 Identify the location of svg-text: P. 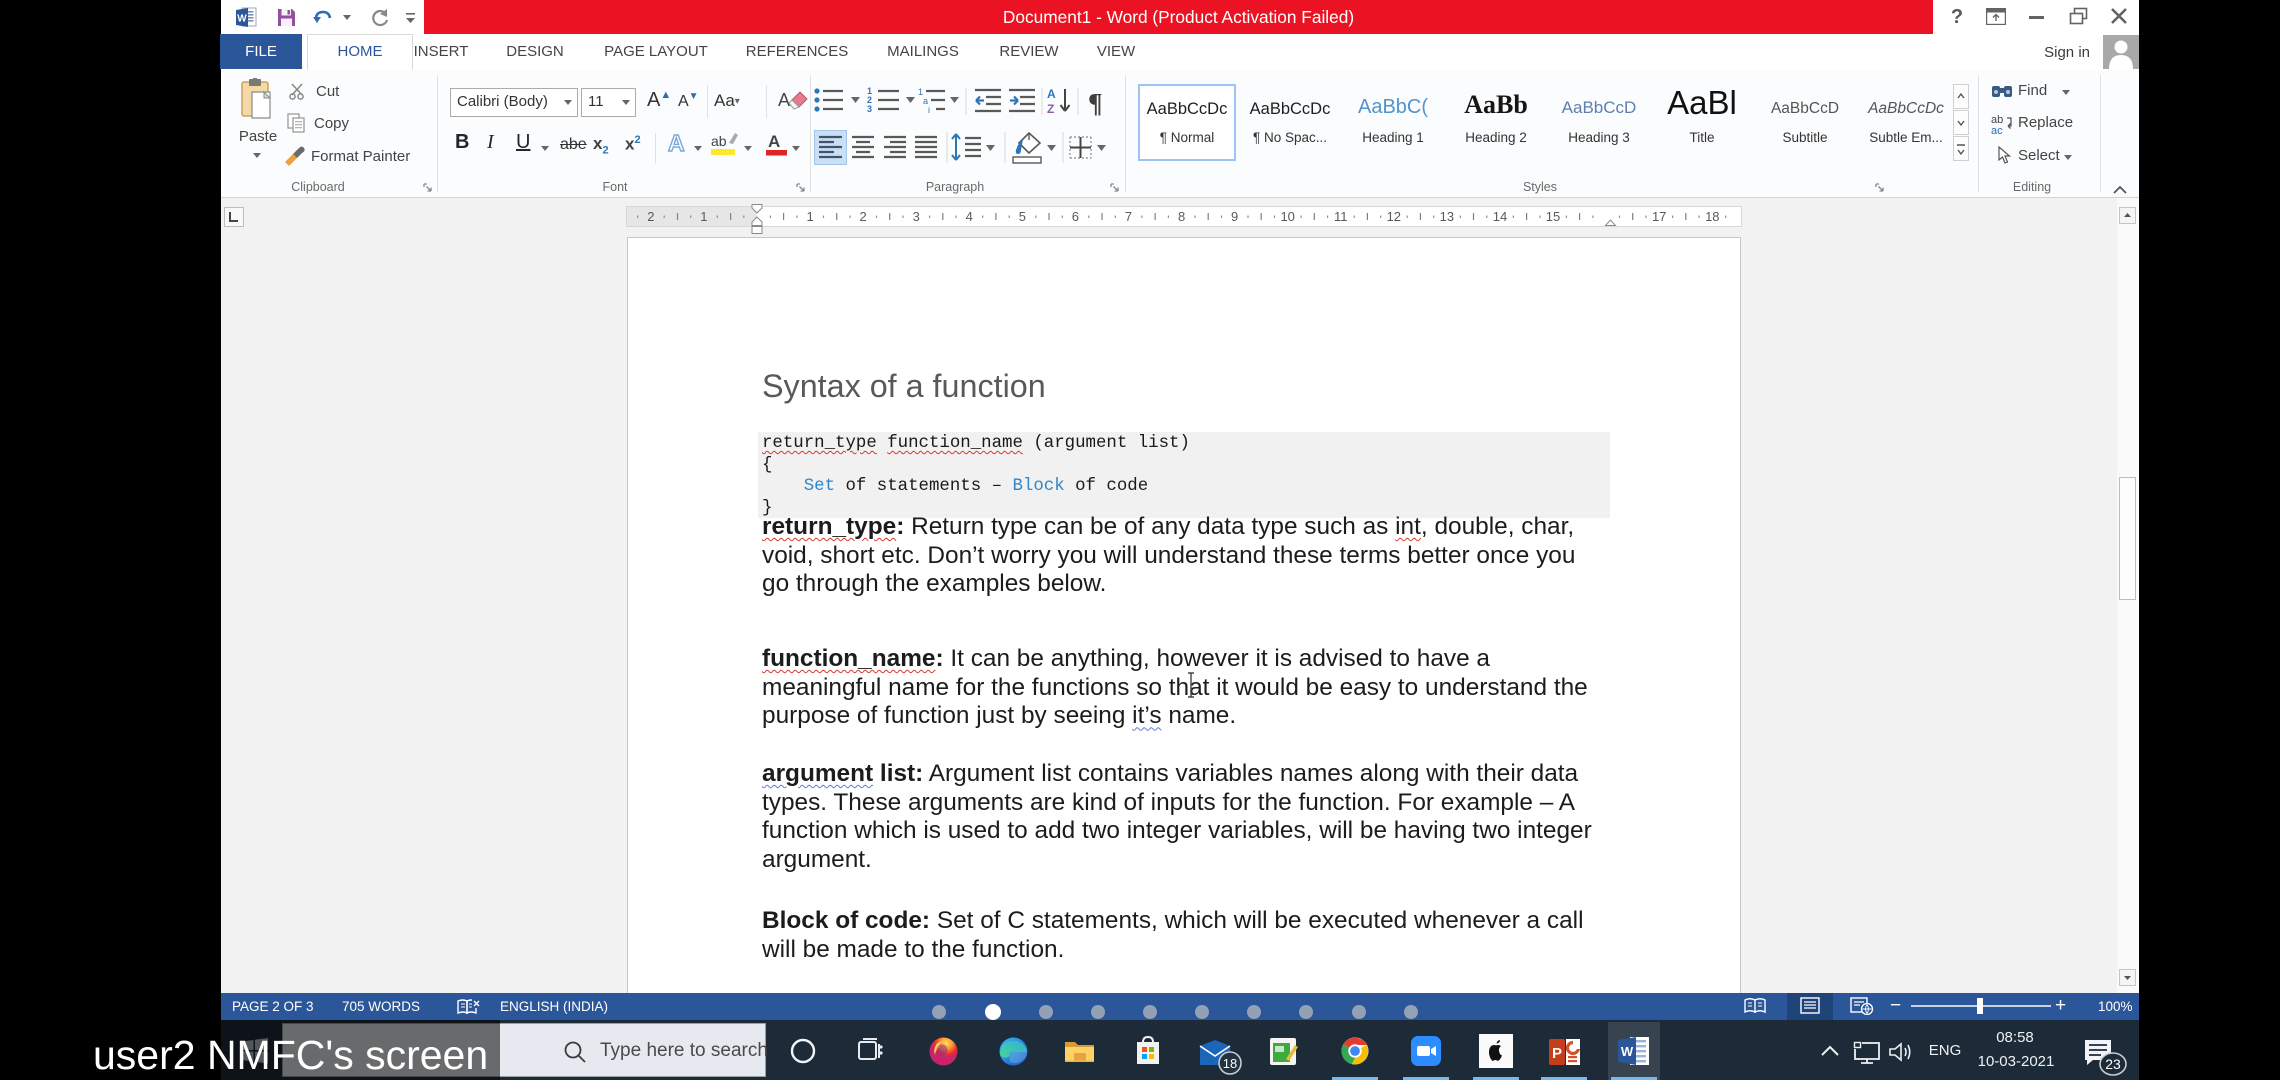
(1557, 1053).